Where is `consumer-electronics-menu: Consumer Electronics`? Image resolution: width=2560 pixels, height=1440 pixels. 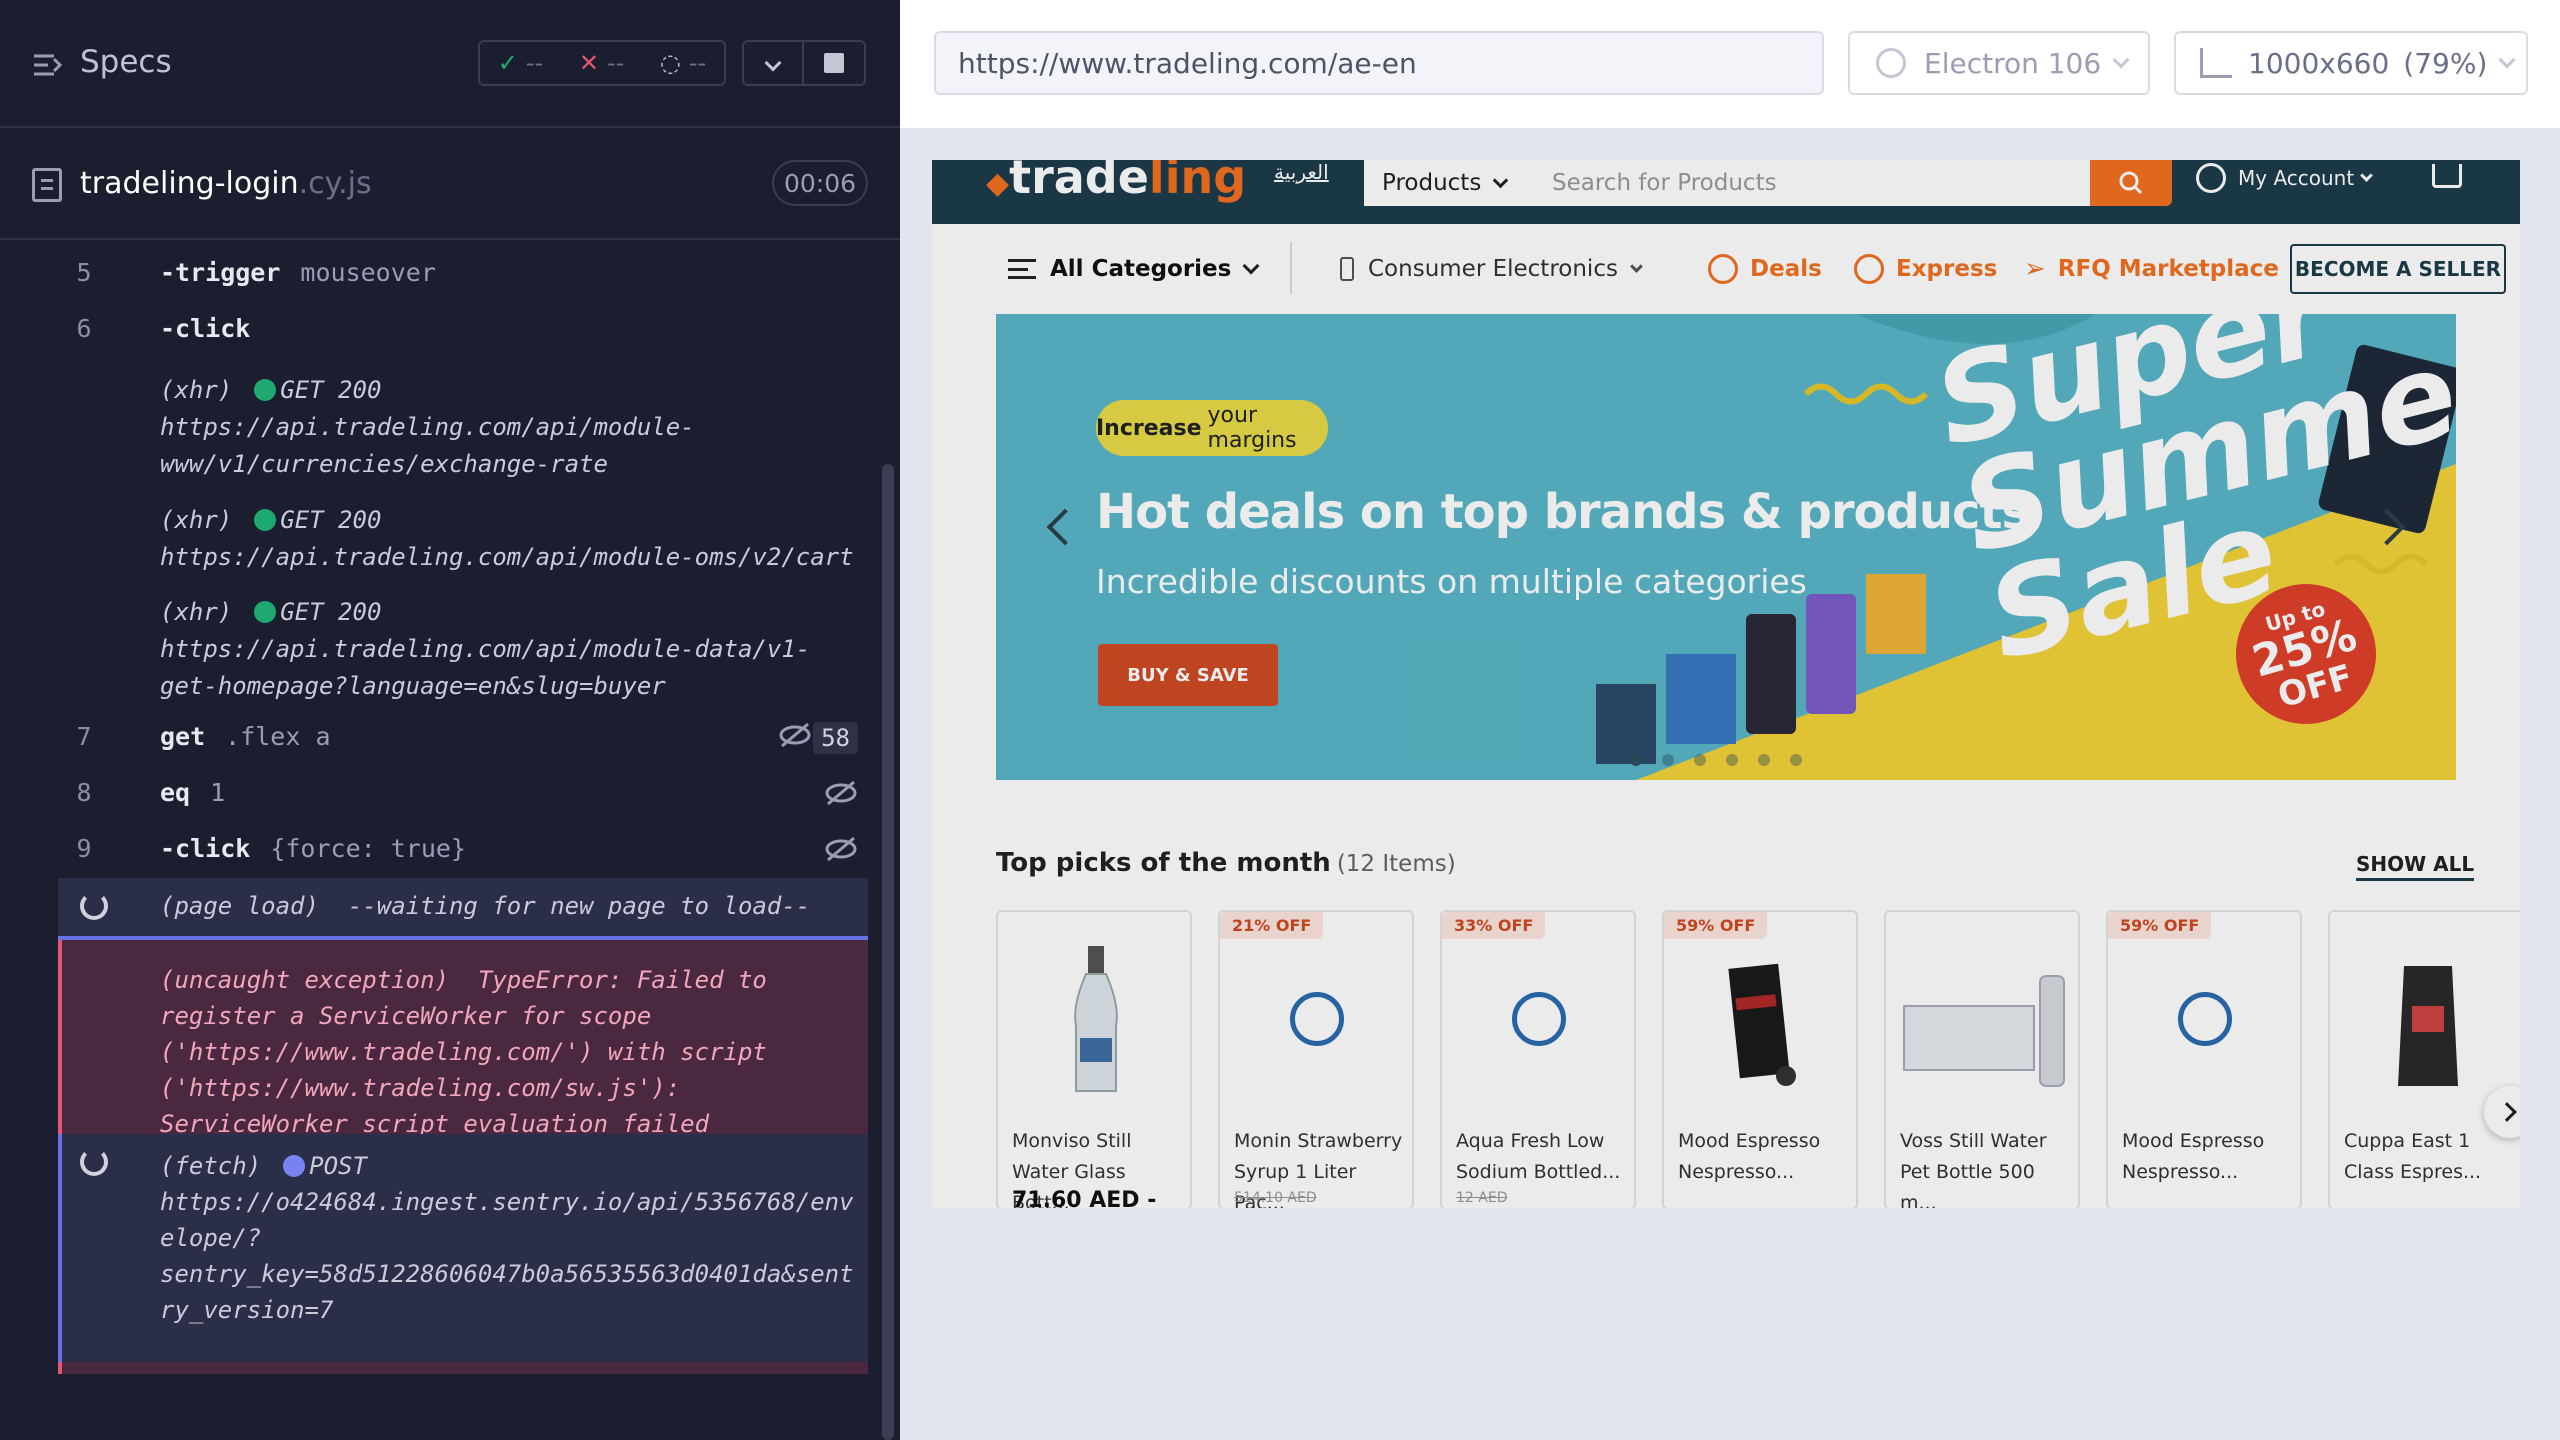
consumer-electronics-menu: Consumer Electronics is located at coordinates (1491, 269).